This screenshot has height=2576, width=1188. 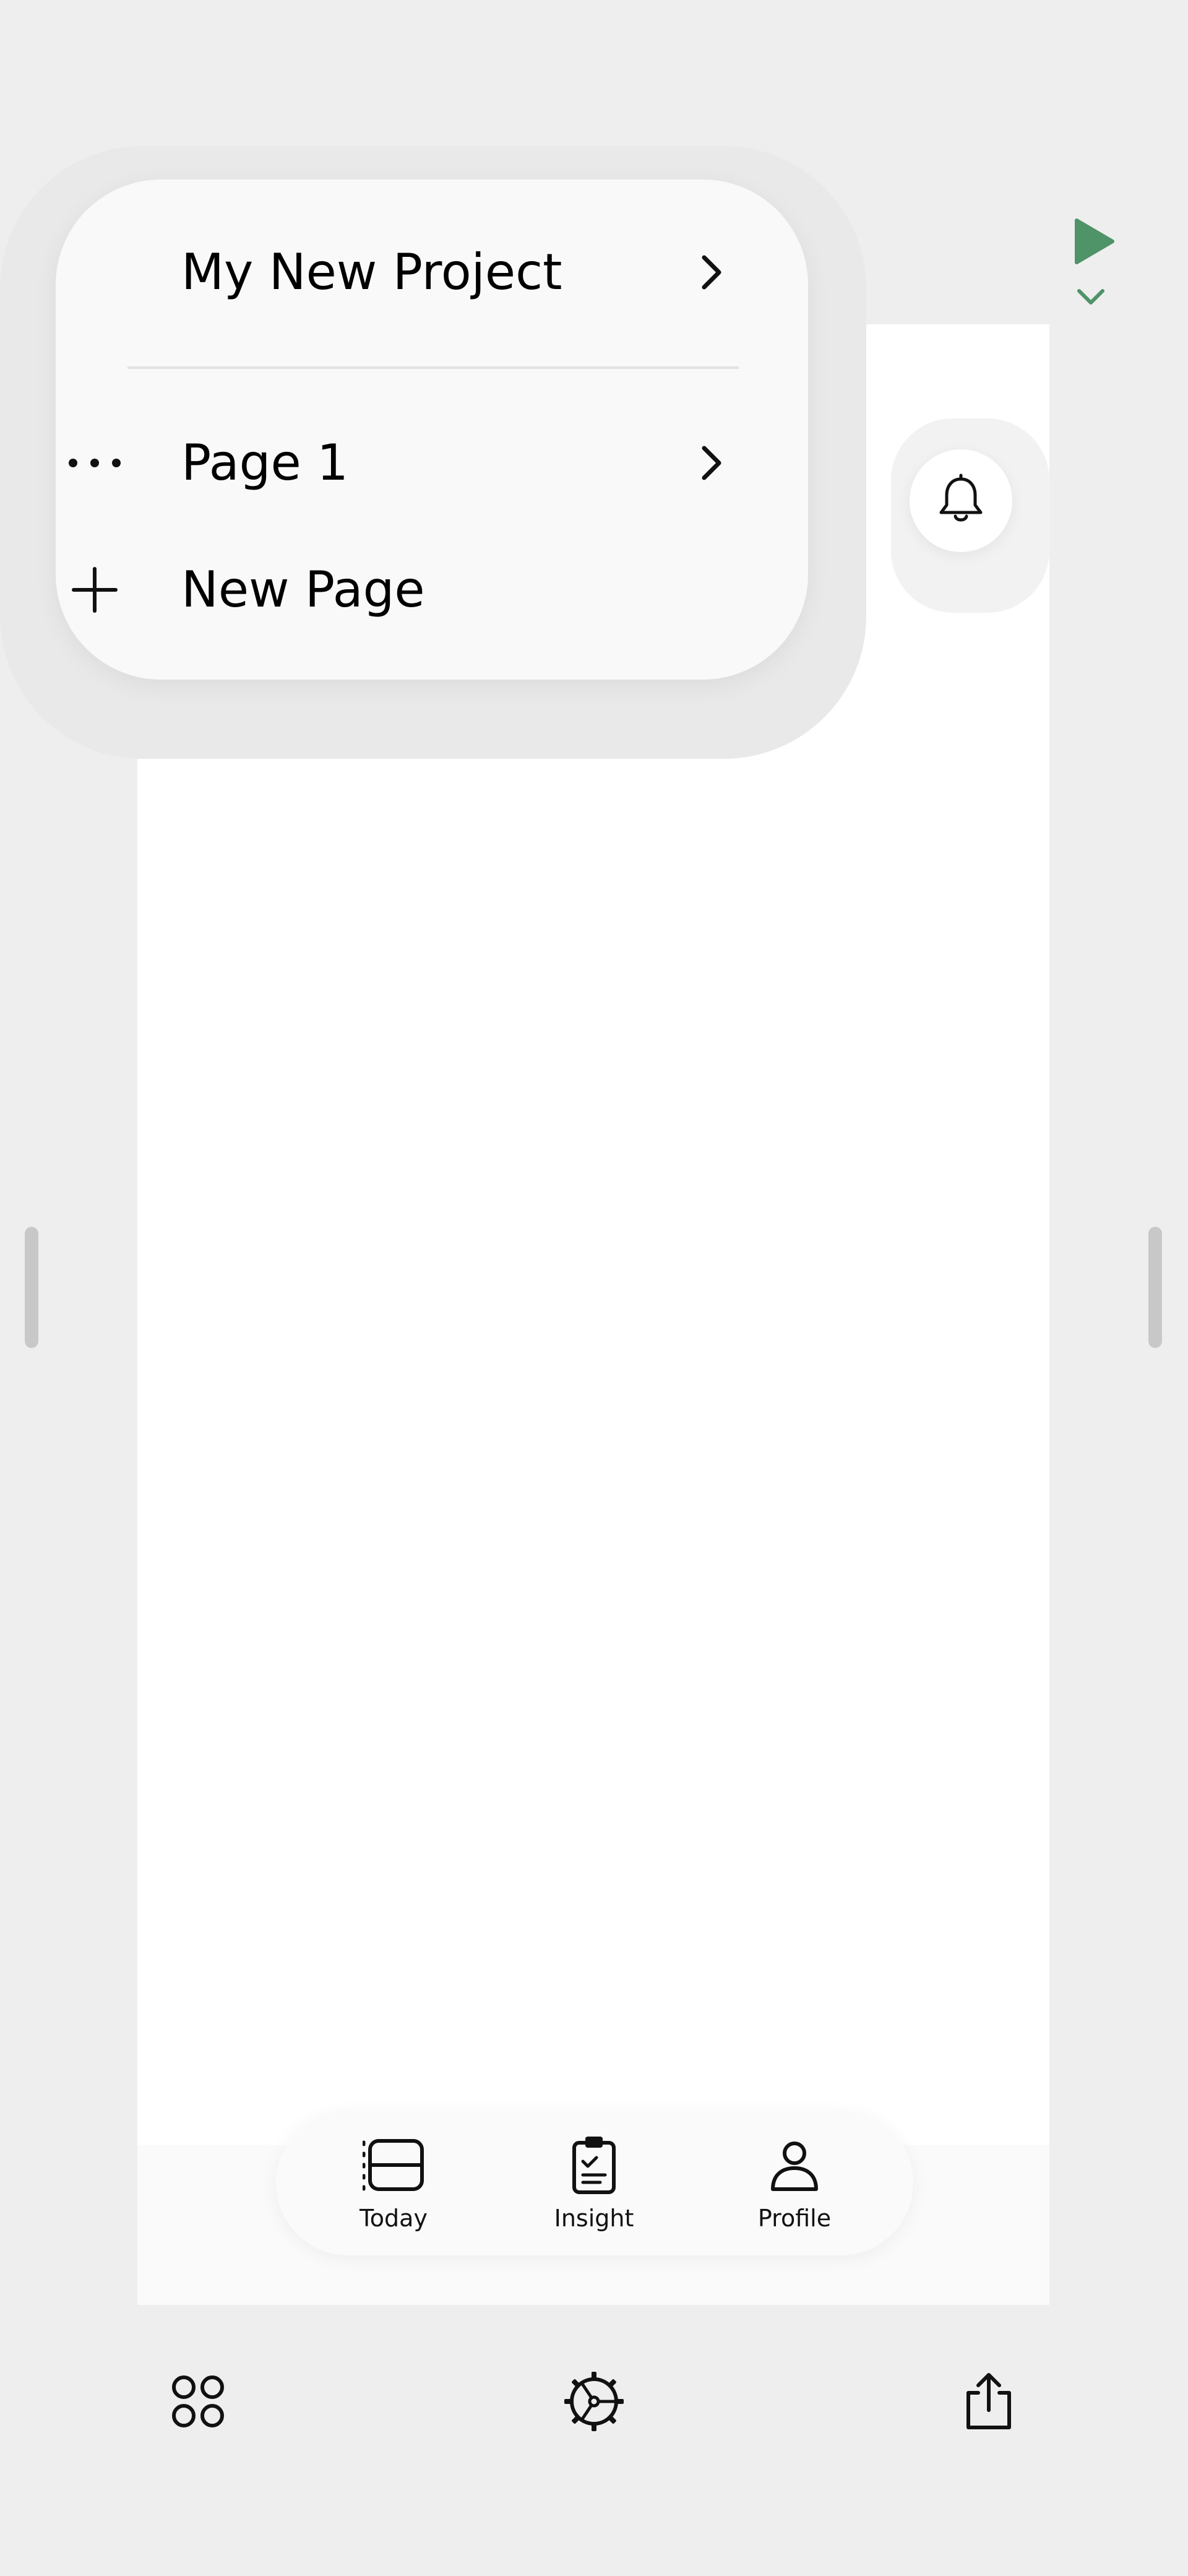 What do you see at coordinates (433, 367) in the screenshot?
I see `menu-divider` at bounding box center [433, 367].